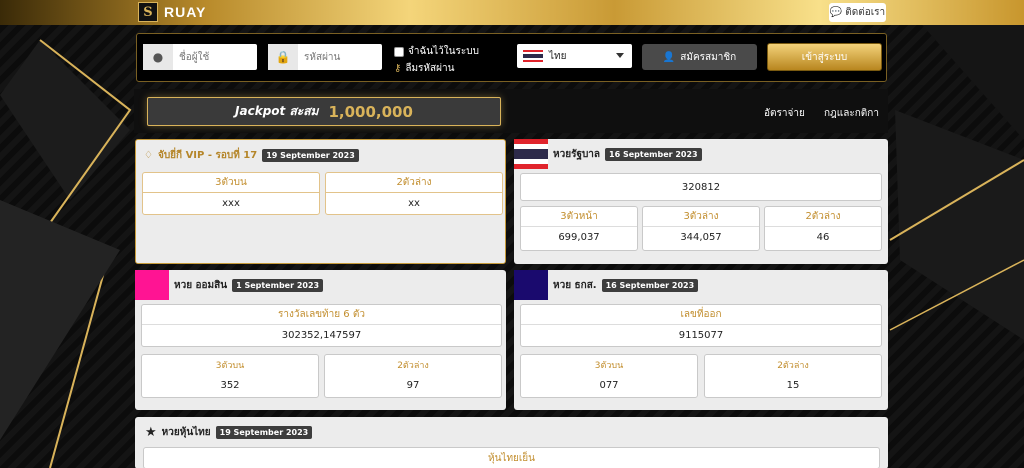 Image resolution: width=1024 pixels, height=468 pixels. I want to click on vip-2bottom-box: 2ตัวล่าง xx, so click(414, 193).